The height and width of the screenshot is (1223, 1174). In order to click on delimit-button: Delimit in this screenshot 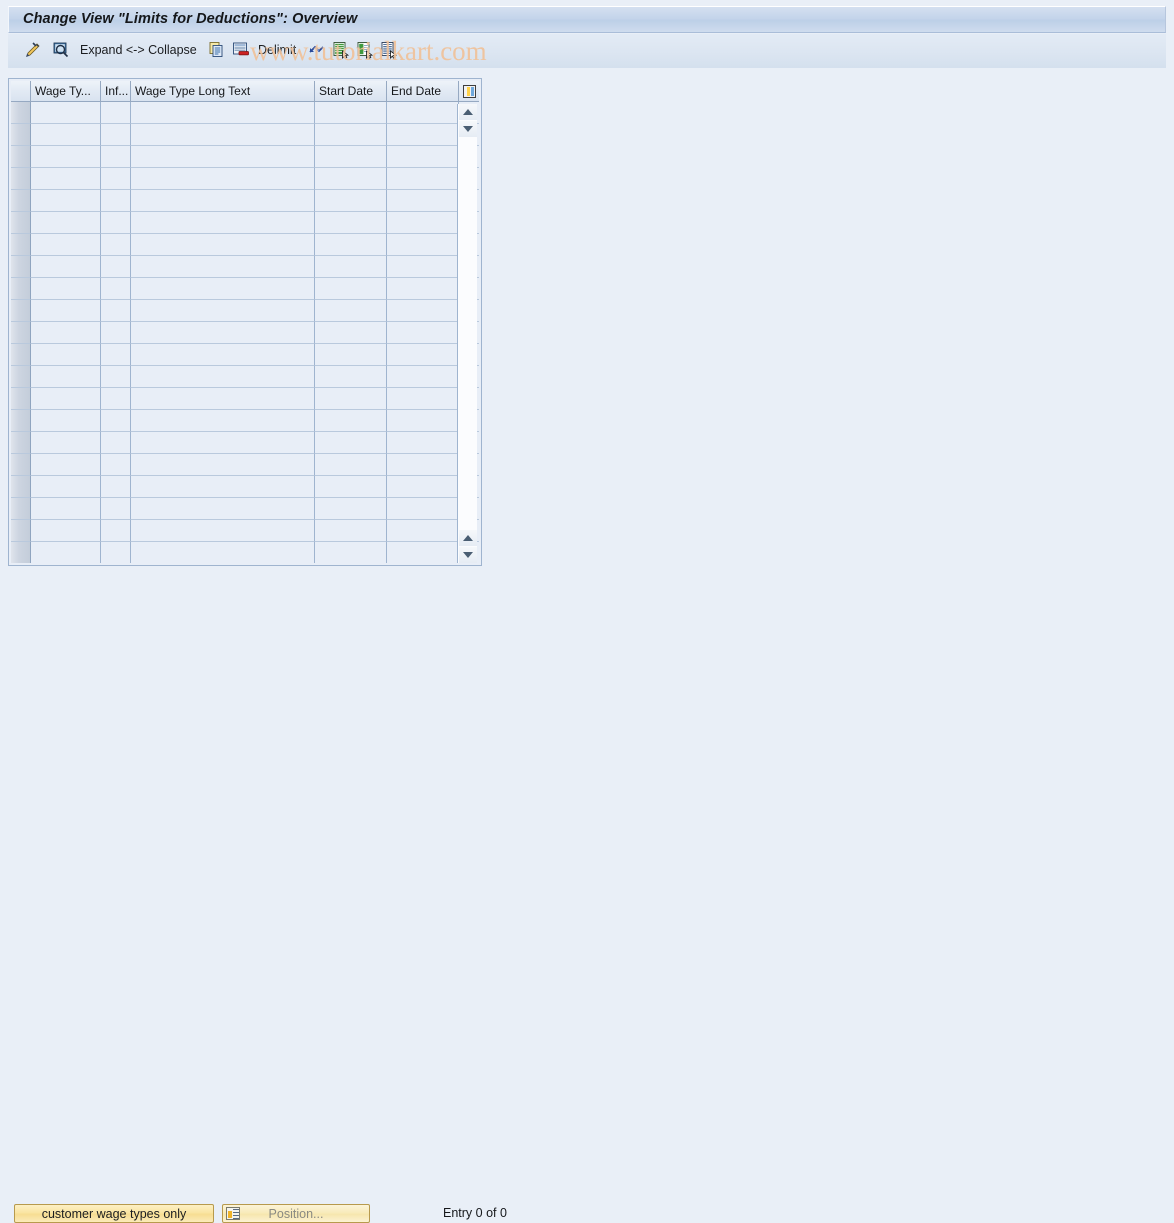, I will do `click(277, 50)`.